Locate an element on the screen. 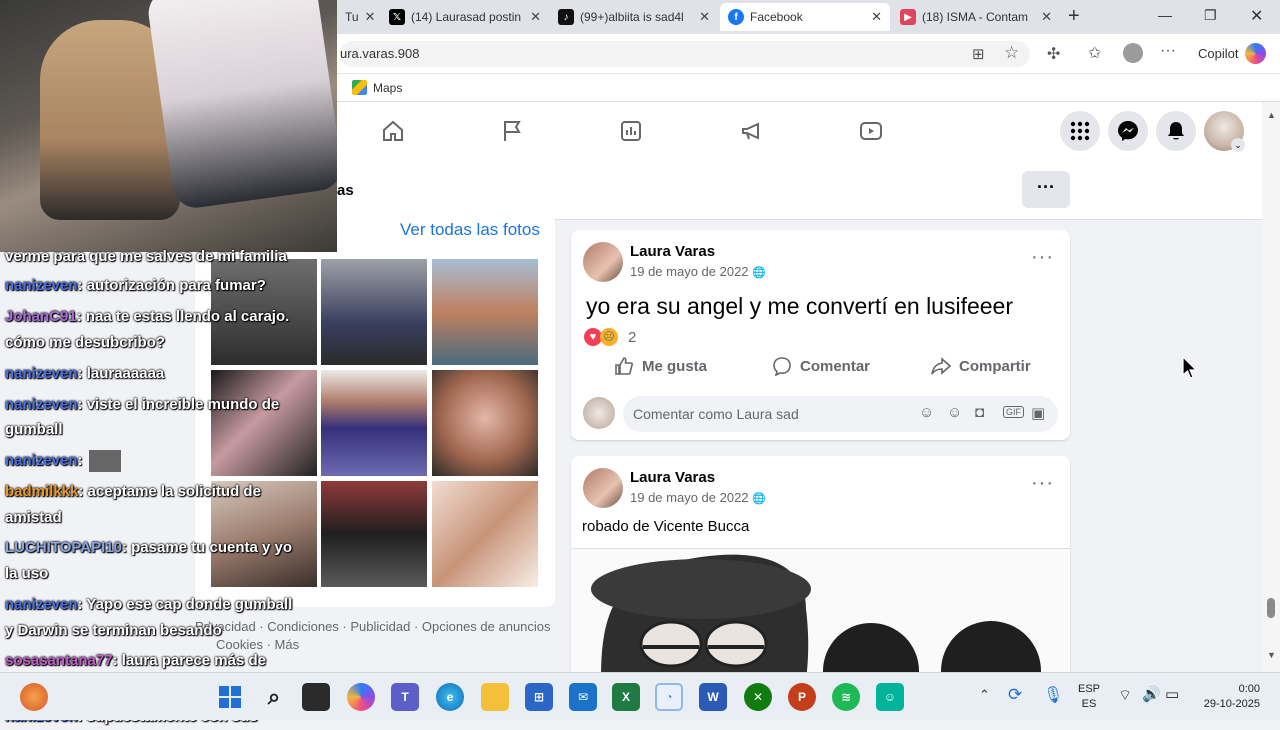  close-window-button: ✕ is located at coordinates (1256, 16).